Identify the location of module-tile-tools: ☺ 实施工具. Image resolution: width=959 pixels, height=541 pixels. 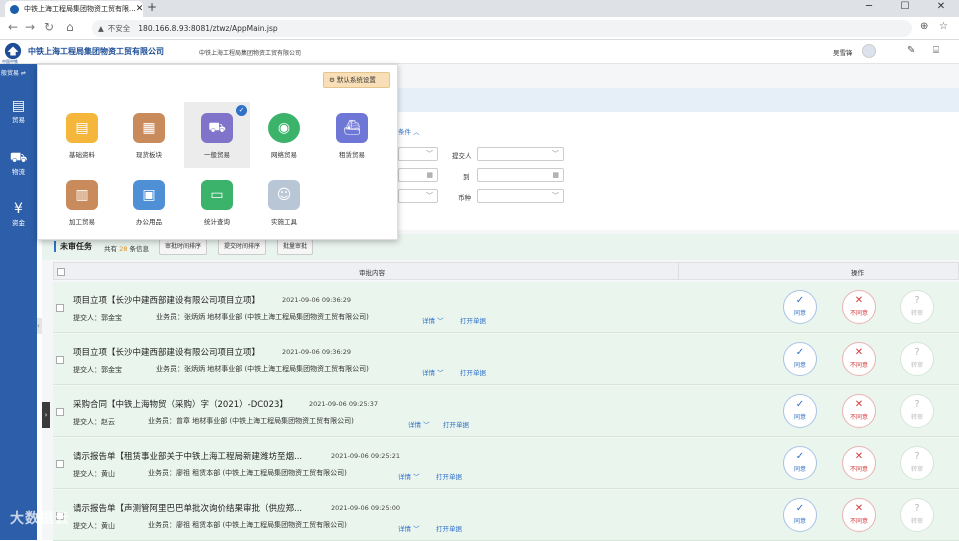
(284, 202).